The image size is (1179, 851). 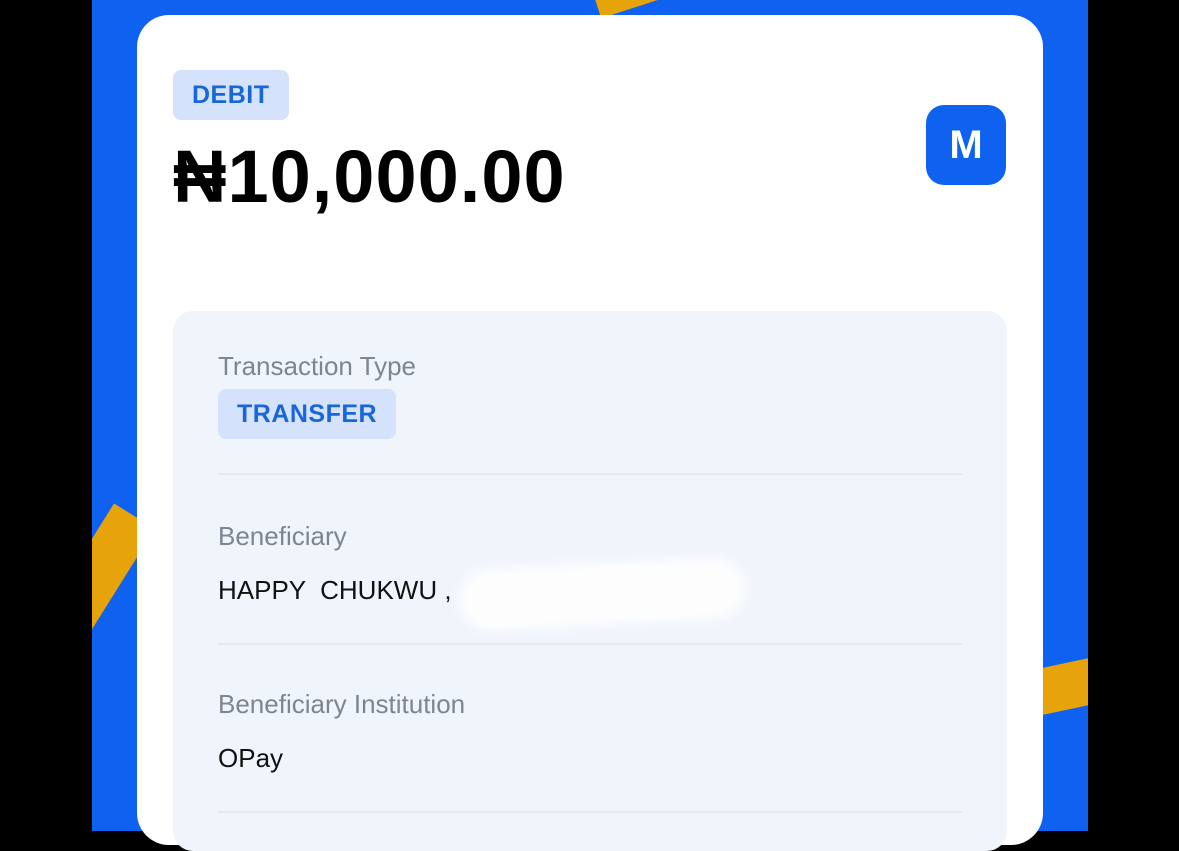 What do you see at coordinates (282, 536) in the screenshot?
I see `beneficiary-label: Beneficiary` at bounding box center [282, 536].